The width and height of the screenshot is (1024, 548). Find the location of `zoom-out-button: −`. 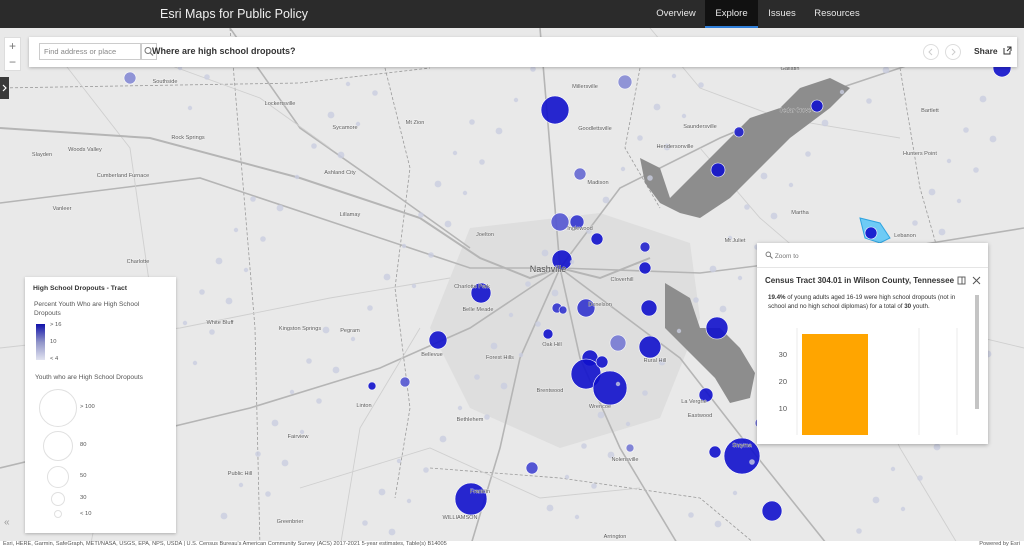

zoom-out-button: − is located at coordinates (12, 62).